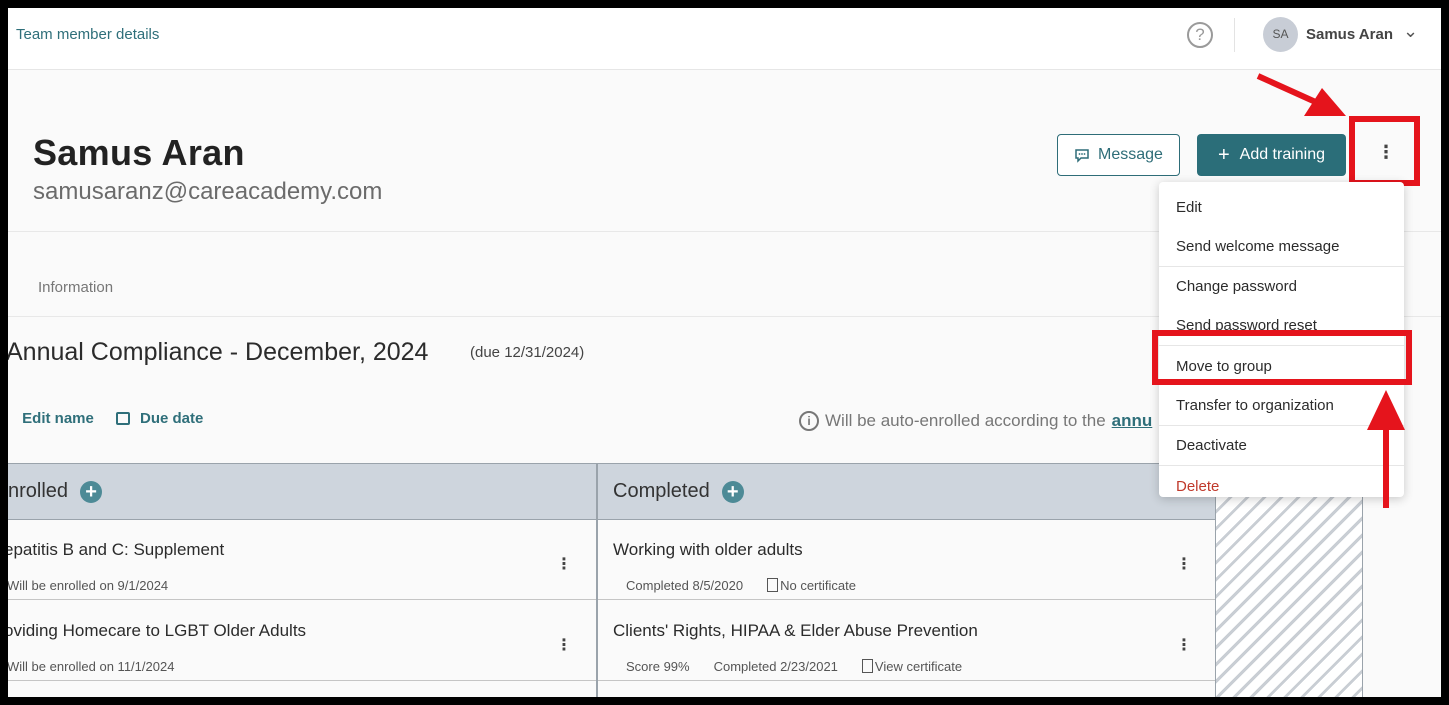 The width and height of the screenshot is (1449, 705). Describe the element at coordinates (911, 666) in the screenshot. I see `view-certificate-link: View certificate` at that location.